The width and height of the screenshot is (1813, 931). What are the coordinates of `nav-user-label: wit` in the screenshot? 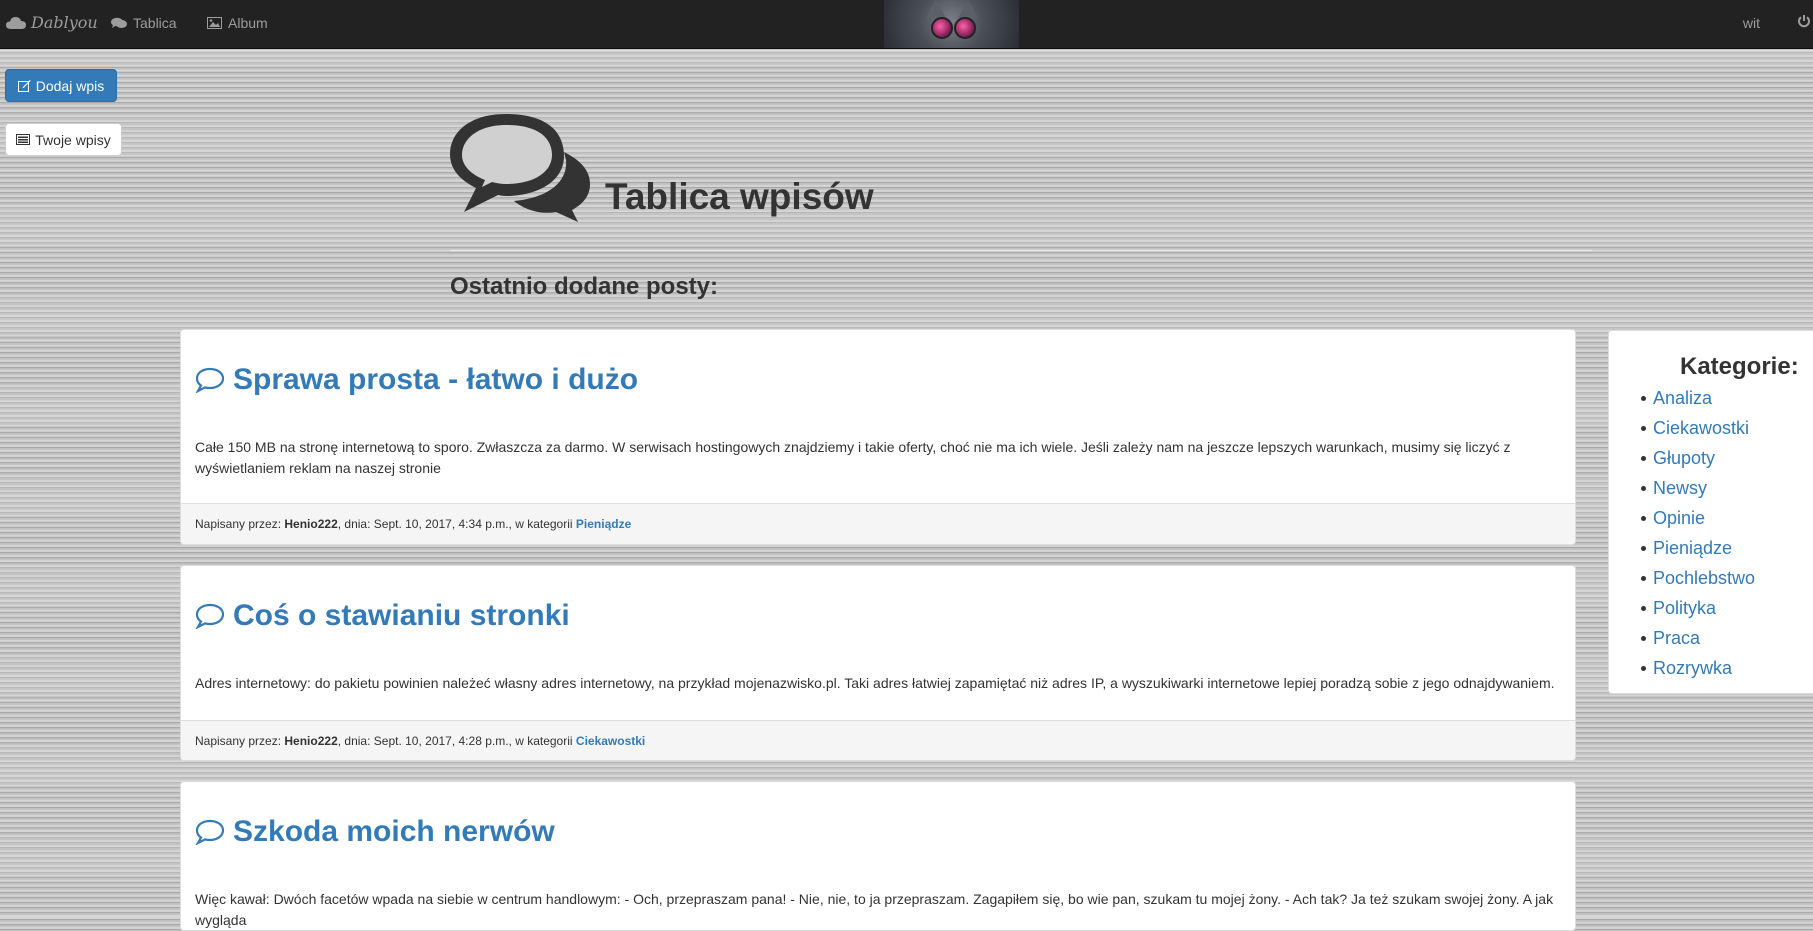 It's located at (1751, 23).